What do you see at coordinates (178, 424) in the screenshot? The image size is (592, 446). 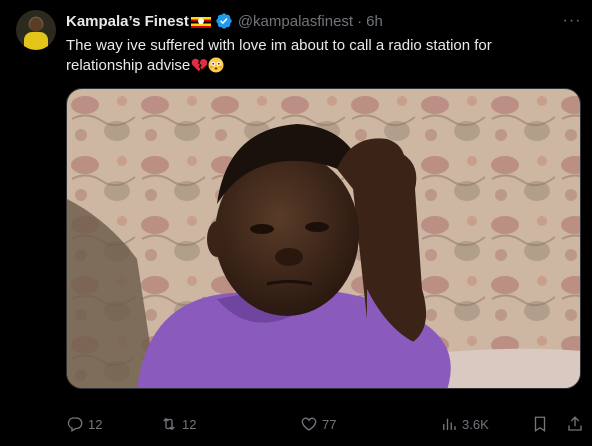 I see `retweet-button: 12` at bounding box center [178, 424].